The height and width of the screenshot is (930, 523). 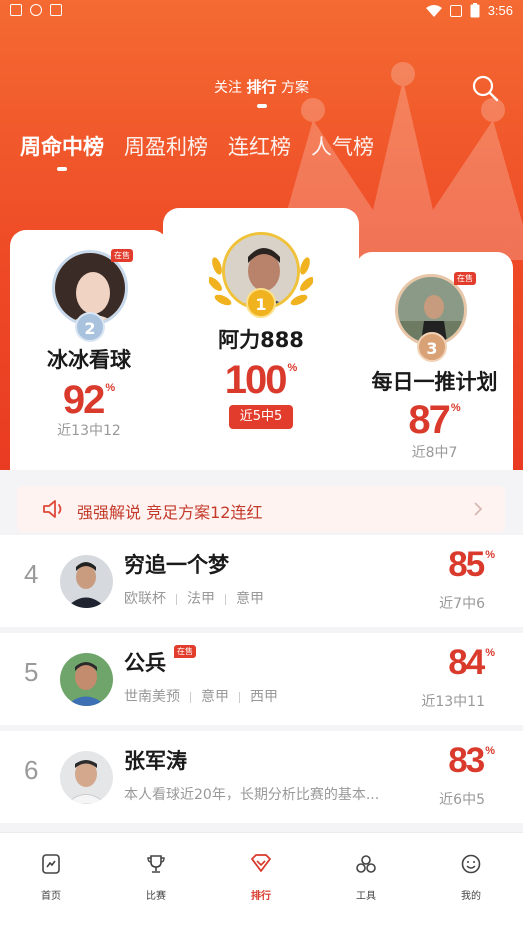 I want to click on hit-record: 近7中6, so click(x=462, y=604).